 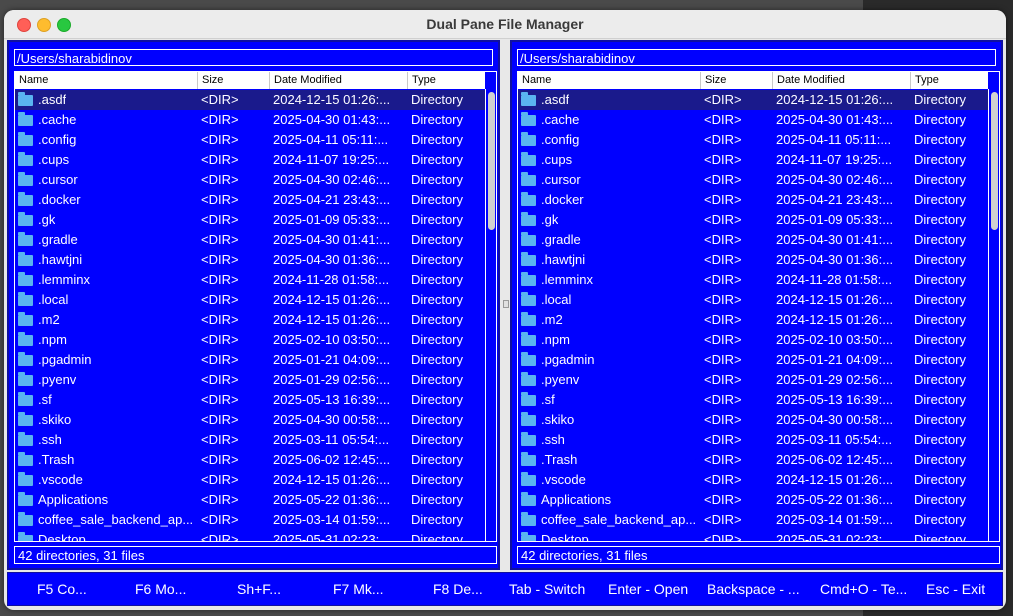 I want to click on file-name-cell: .pyenv, so click(x=610, y=380).